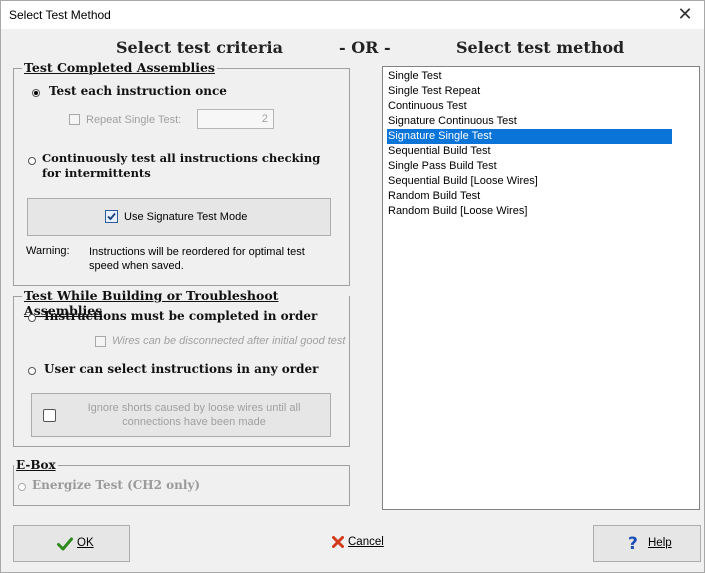  I want to click on ebox-group: E-Box Energize Test (CH2 only), so click(181, 482).